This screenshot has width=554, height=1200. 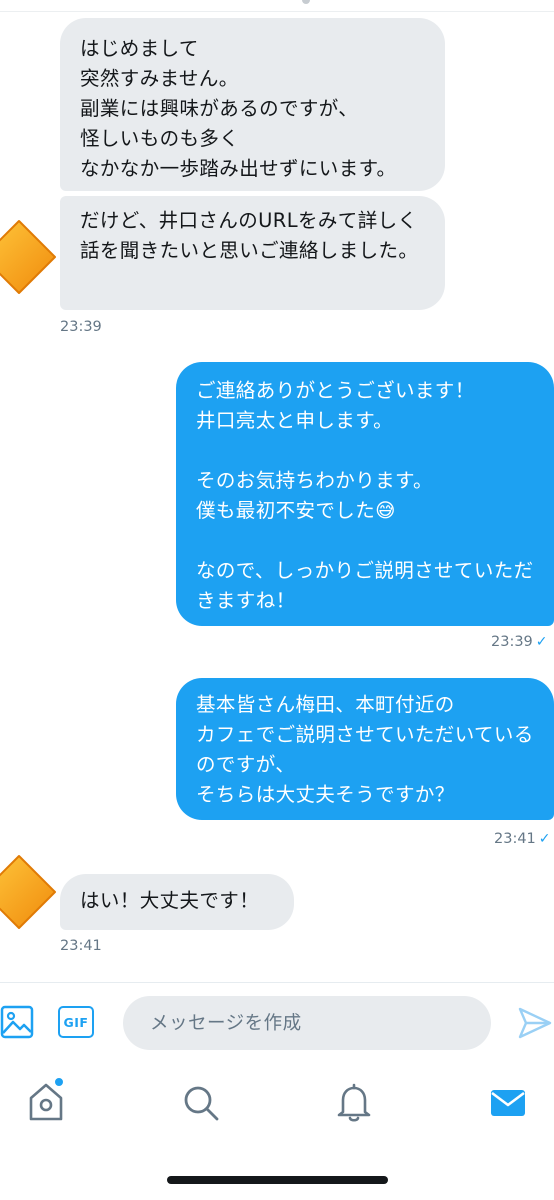 I want to click on message-bubble-incoming: はい！大丈夫です！, so click(x=177, y=902).